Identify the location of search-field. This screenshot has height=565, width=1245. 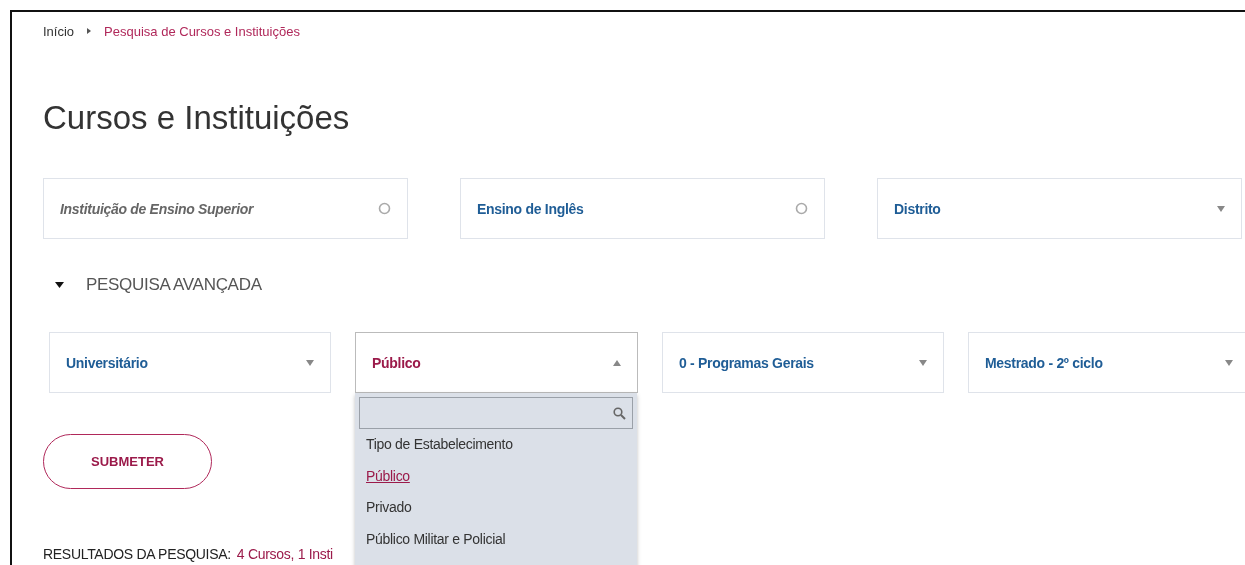
(496, 413).